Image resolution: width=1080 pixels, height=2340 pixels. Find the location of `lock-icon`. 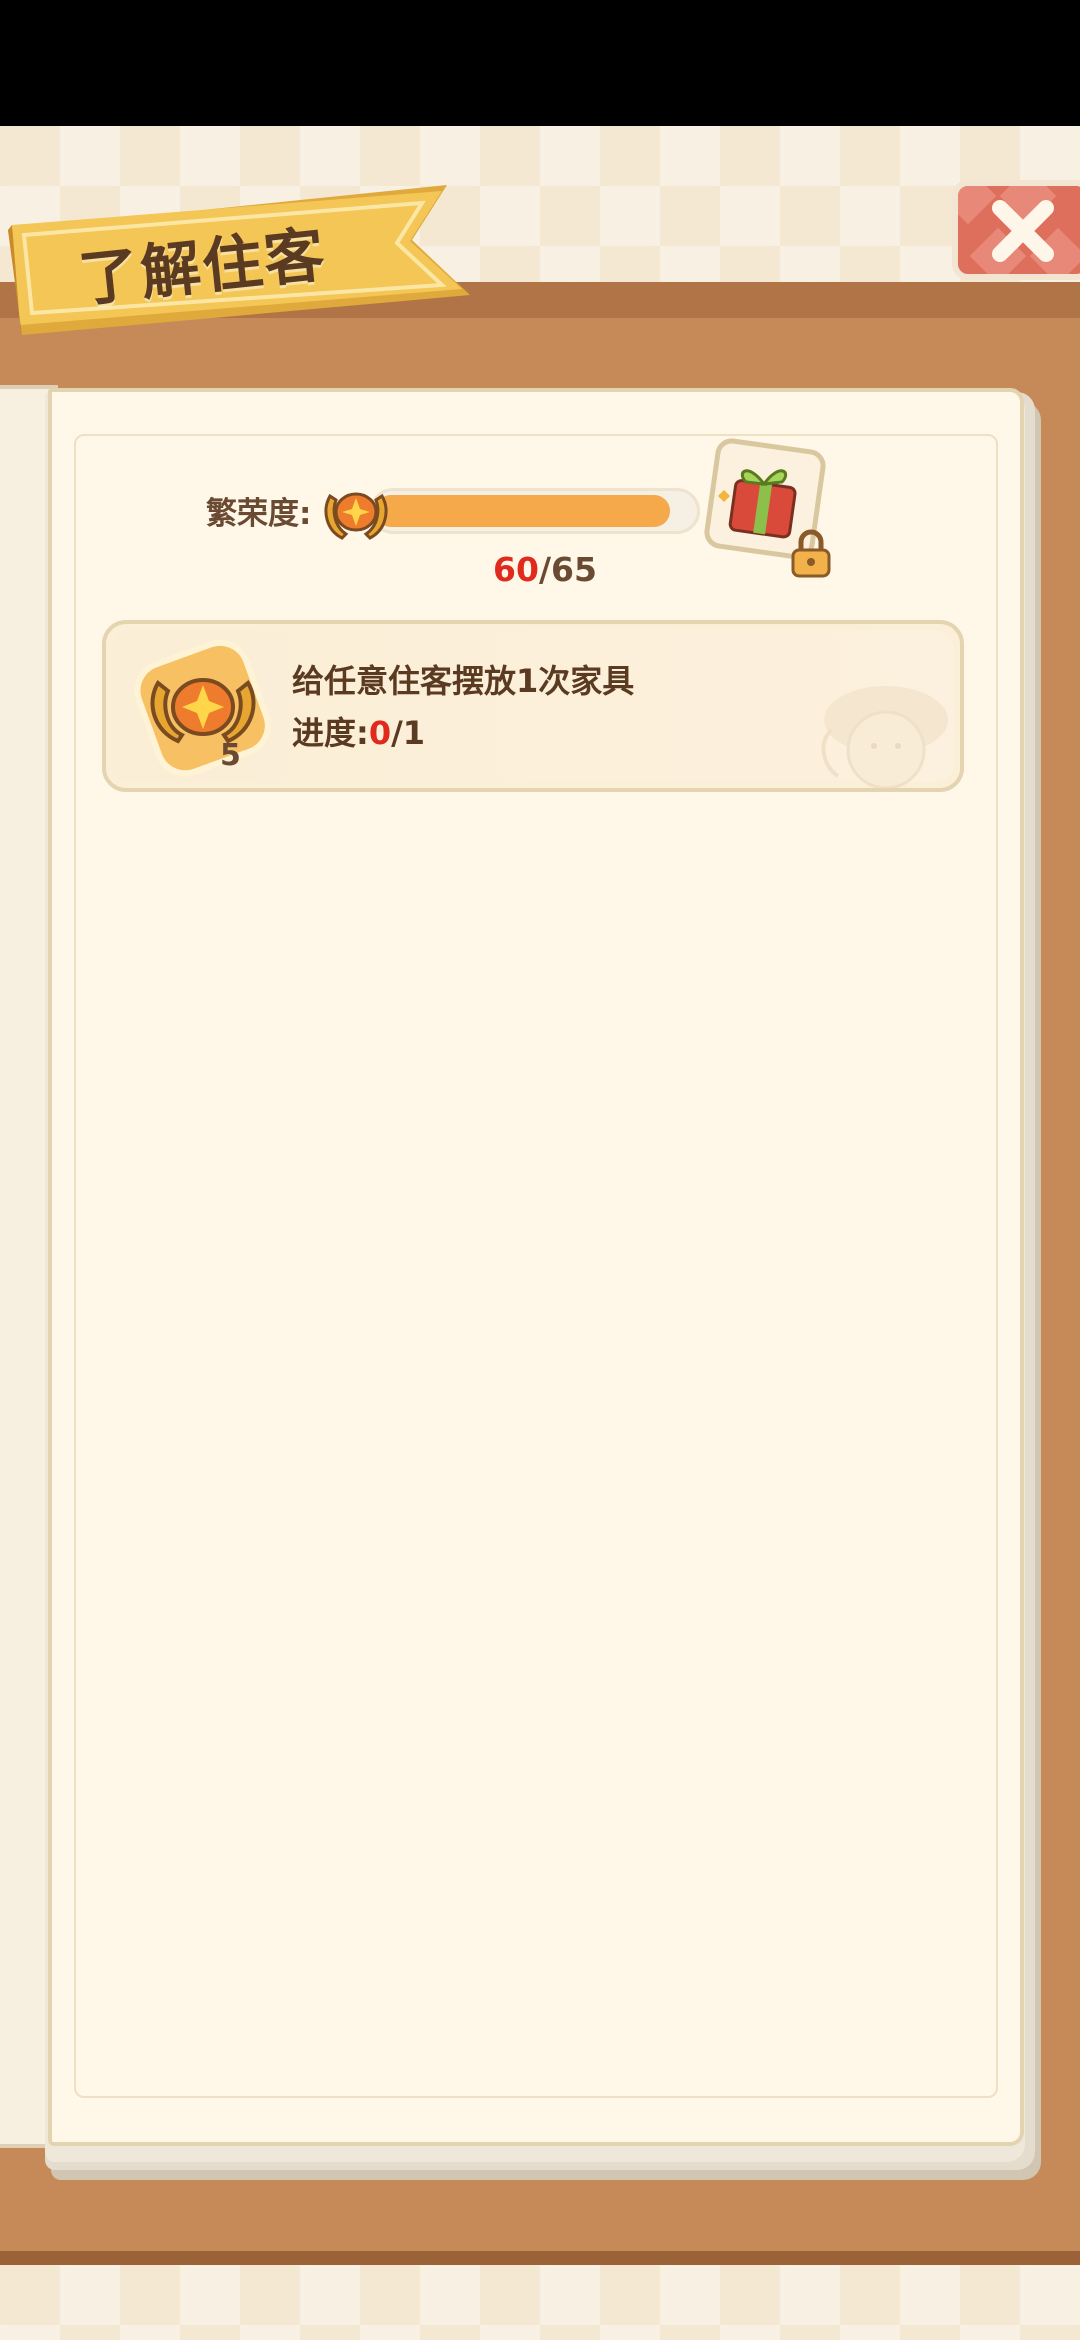

lock-icon is located at coordinates (811, 553).